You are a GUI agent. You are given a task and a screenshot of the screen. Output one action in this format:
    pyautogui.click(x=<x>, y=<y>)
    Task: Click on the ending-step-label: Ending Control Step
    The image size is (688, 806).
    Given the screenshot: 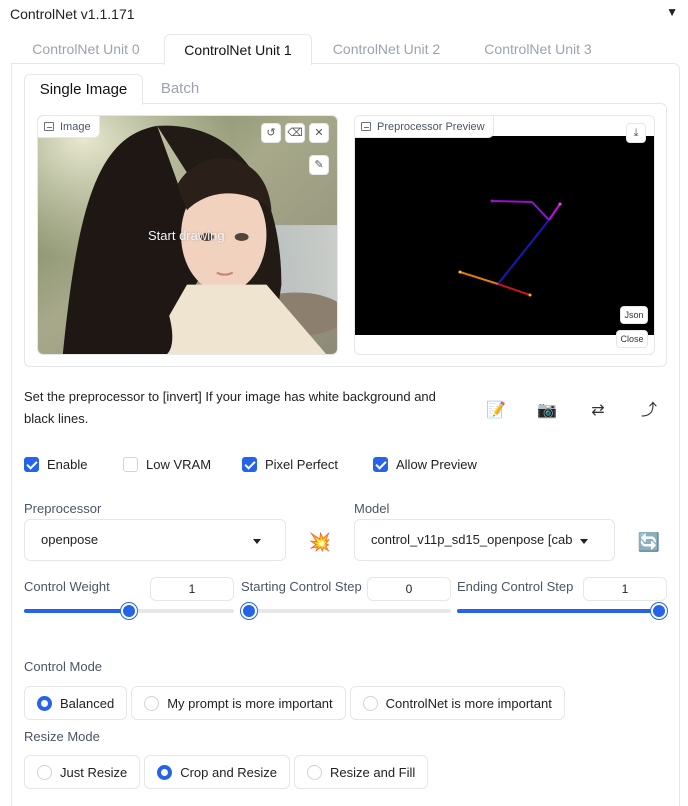 What is the action you would take?
    pyautogui.click(x=515, y=586)
    